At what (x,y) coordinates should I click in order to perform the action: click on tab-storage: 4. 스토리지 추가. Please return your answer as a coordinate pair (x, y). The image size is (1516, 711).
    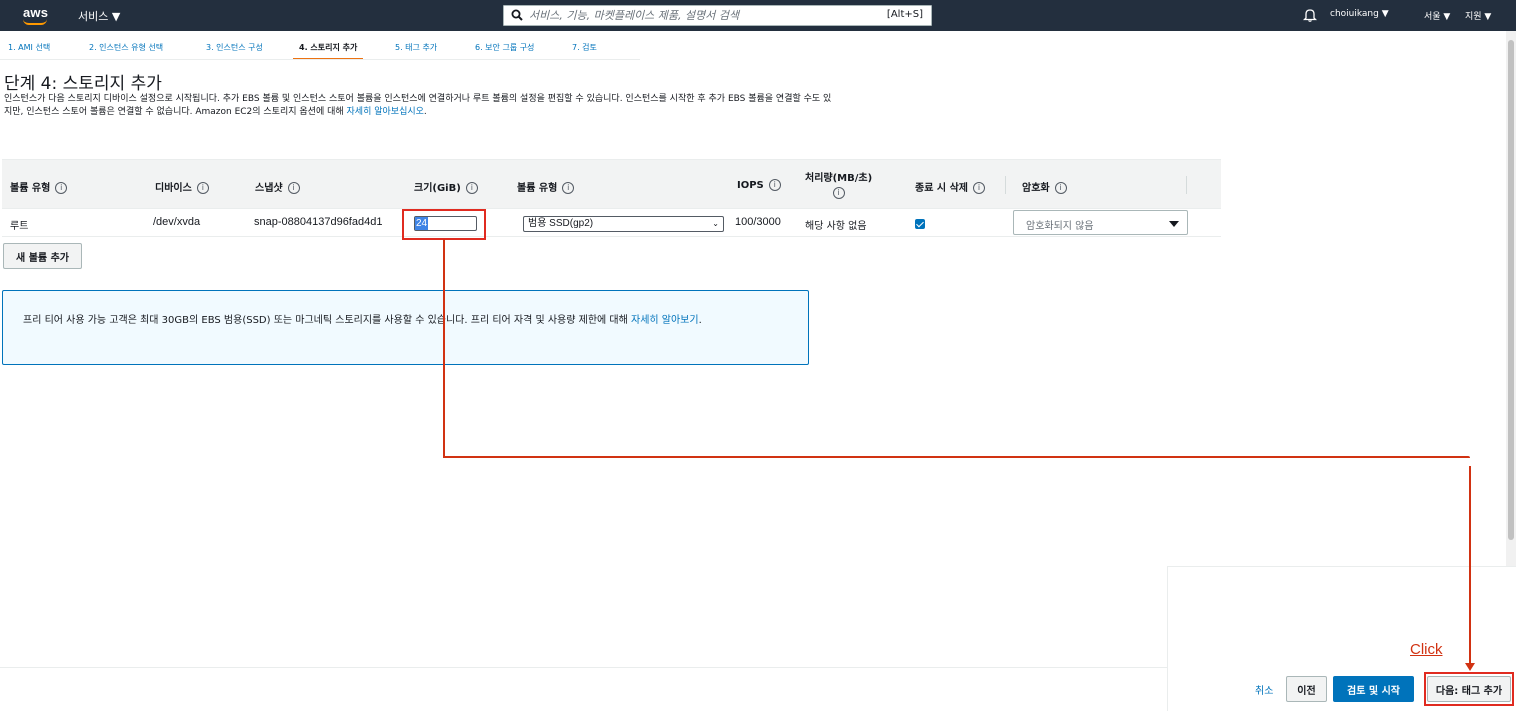
    Looking at the image, I should click on (328, 49).